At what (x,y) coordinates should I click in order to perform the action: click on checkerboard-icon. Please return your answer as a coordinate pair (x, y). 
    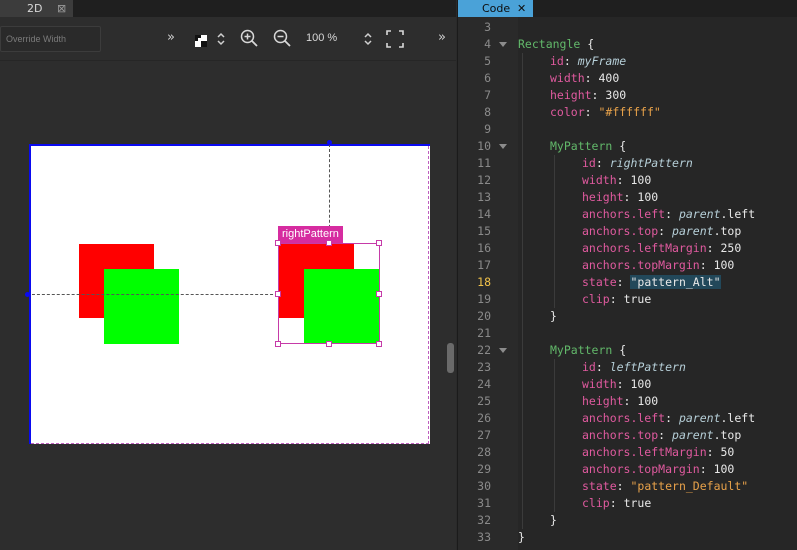
    Looking at the image, I should click on (201, 41).